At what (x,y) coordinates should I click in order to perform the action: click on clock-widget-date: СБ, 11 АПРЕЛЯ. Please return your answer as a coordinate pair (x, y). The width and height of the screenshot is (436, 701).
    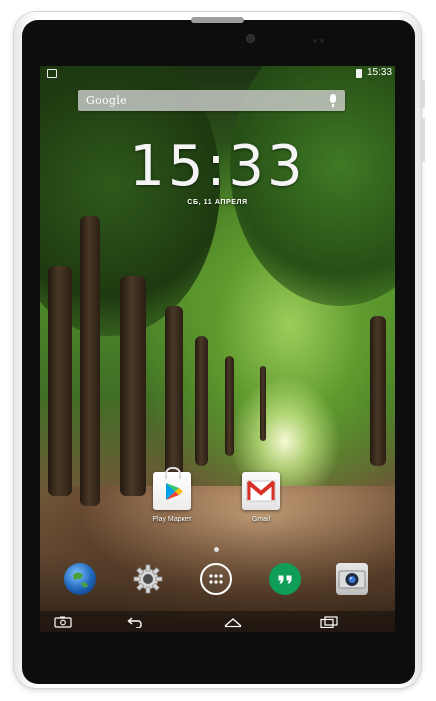
    Looking at the image, I should click on (217, 202).